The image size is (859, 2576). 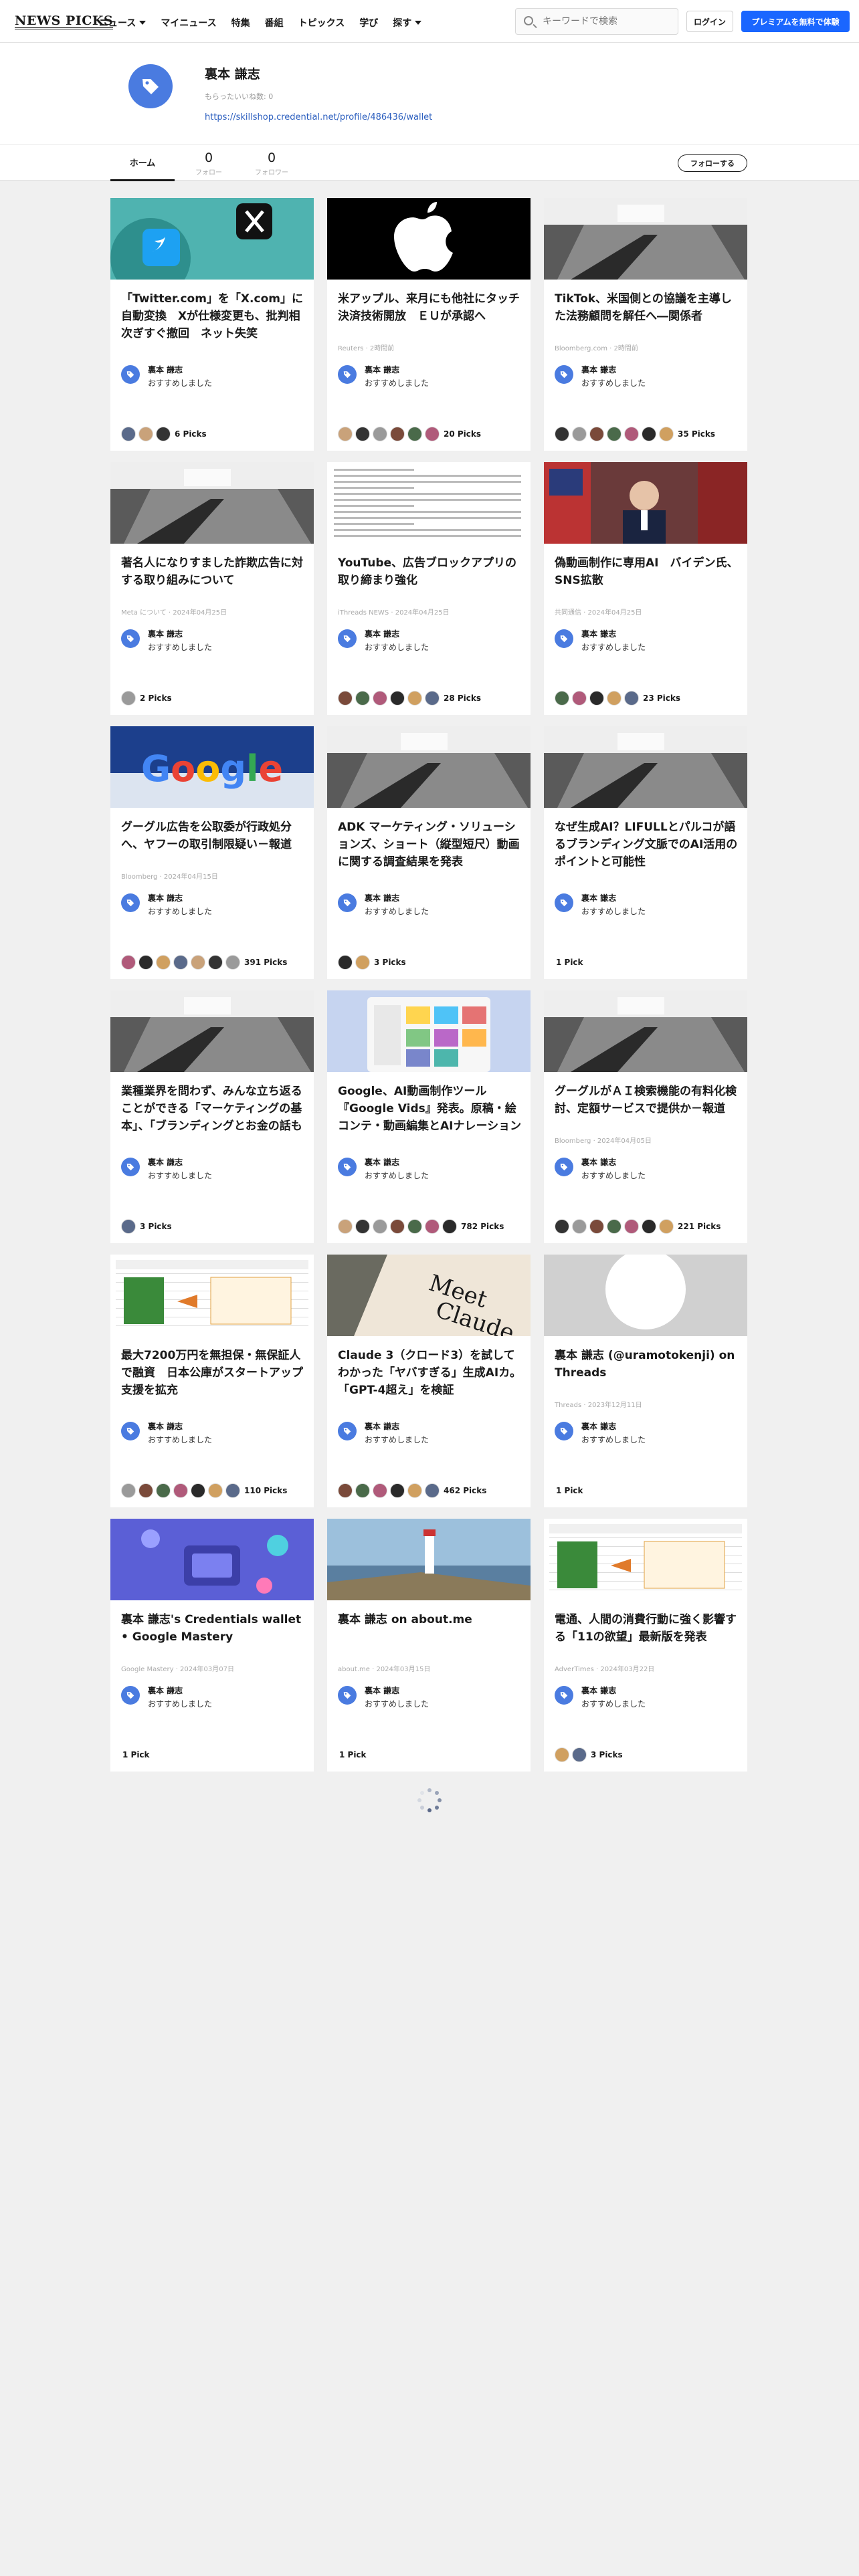 What do you see at coordinates (240, 22) in the screenshot?
I see `nav-item-2: 特集` at bounding box center [240, 22].